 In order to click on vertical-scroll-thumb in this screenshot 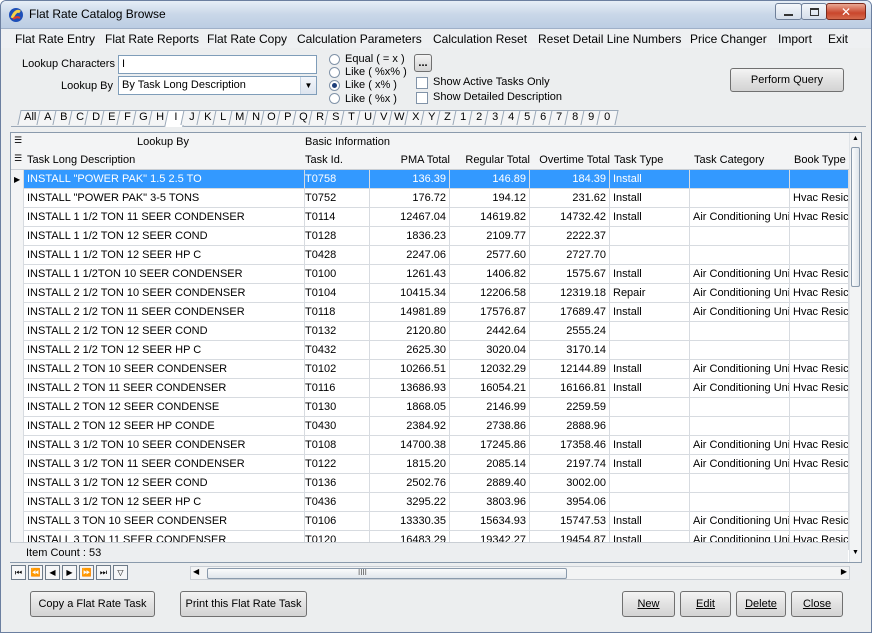, I will do `click(855, 217)`.